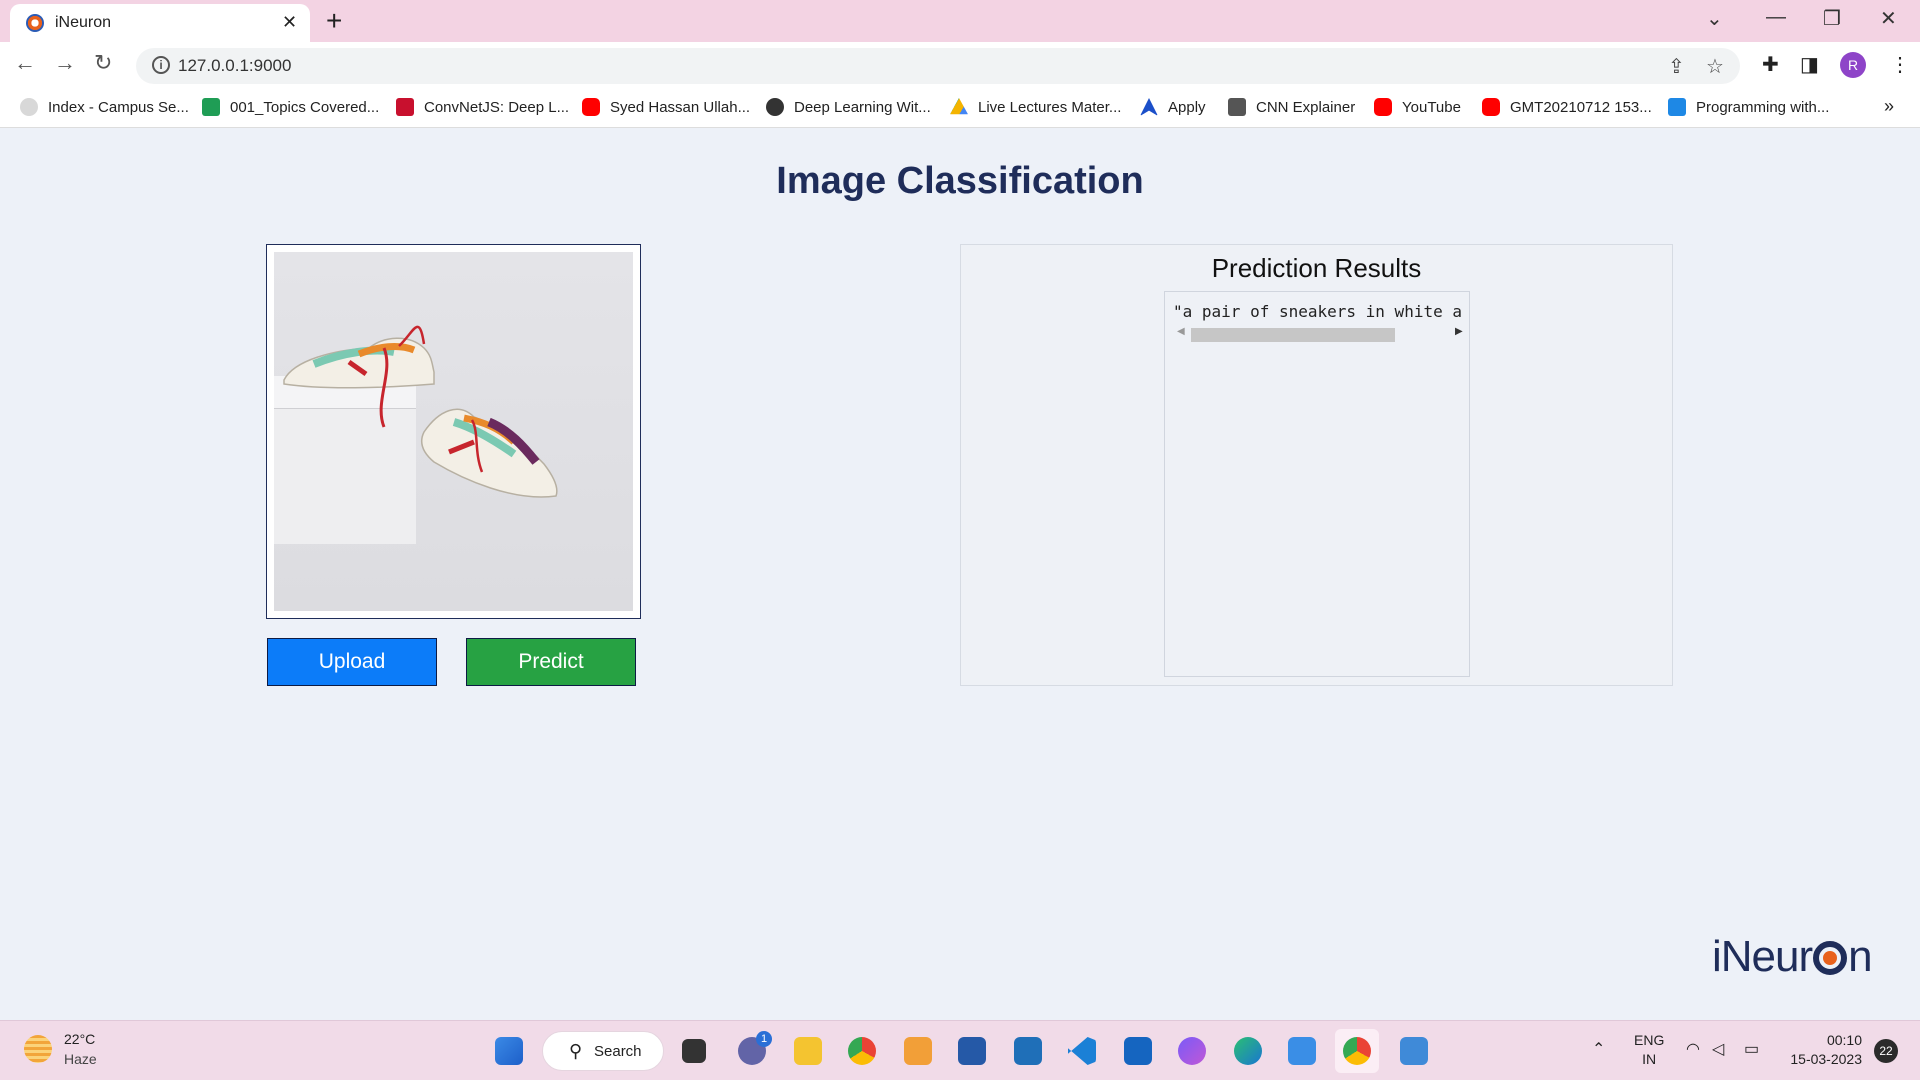 This screenshot has height=1080, width=1920. Describe the element at coordinates (551, 662) in the screenshot. I see `predict-button: Predict` at that location.